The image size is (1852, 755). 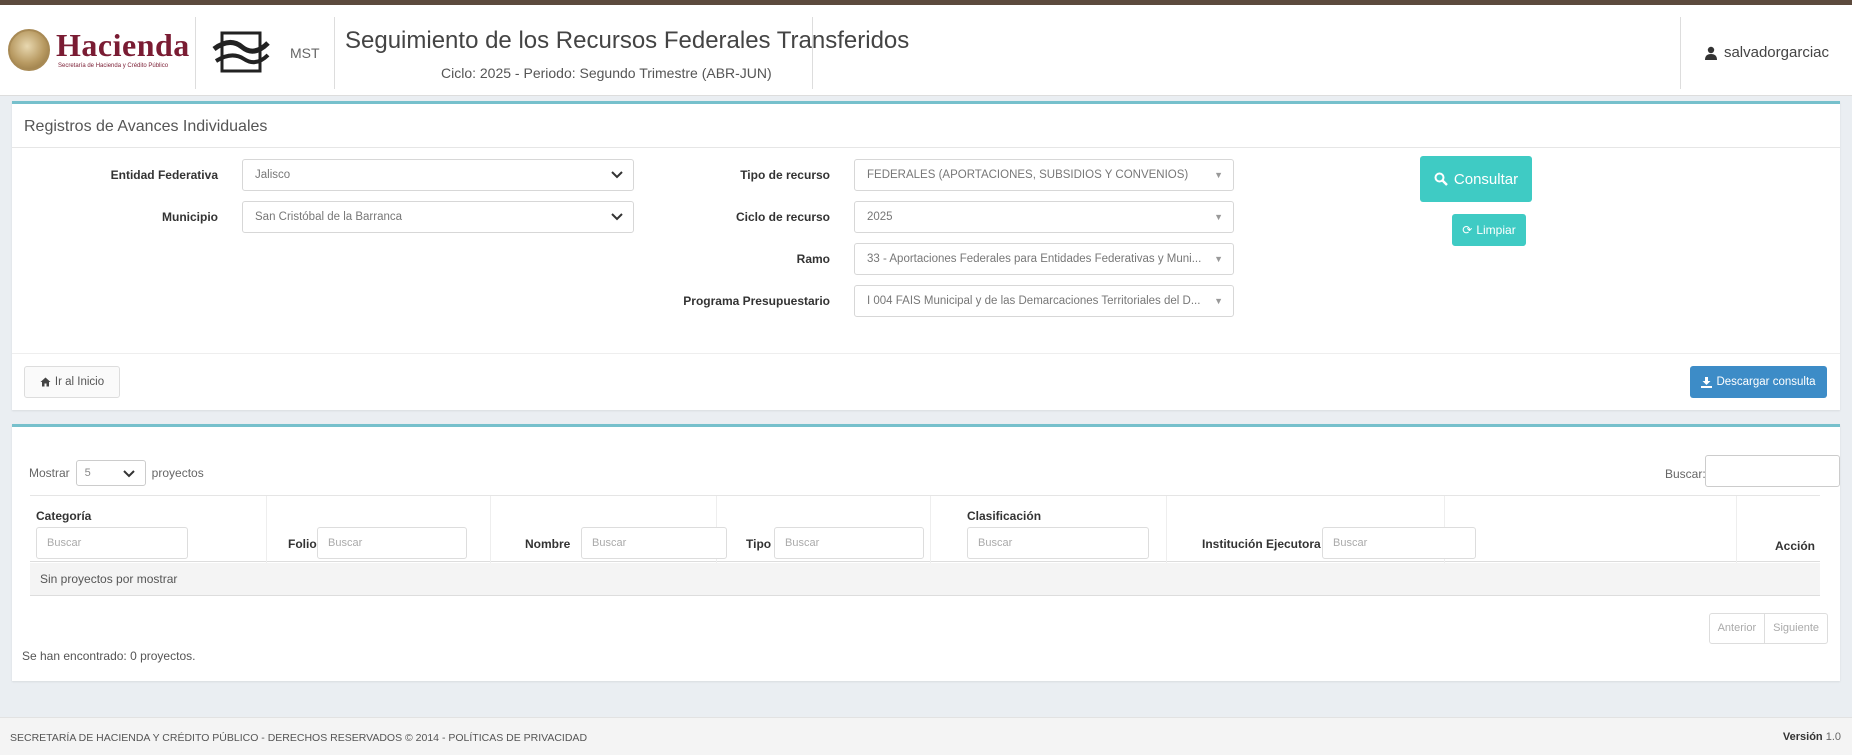 I want to click on mst-label: MST, so click(x=305, y=53).